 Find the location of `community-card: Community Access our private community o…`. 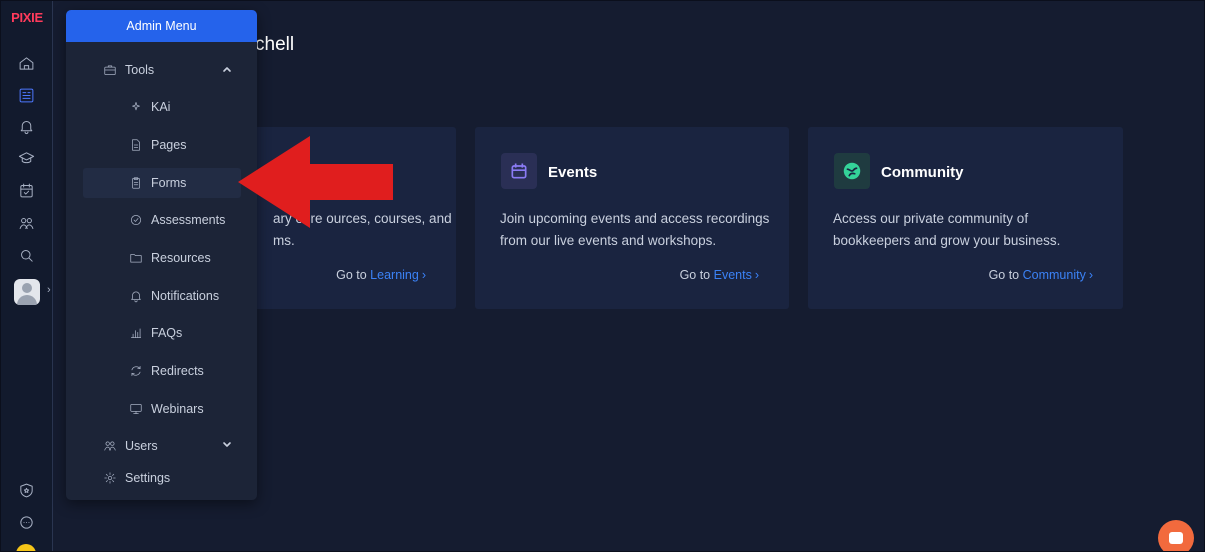

community-card: Community Access our private community o… is located at coordinates (965, 218).